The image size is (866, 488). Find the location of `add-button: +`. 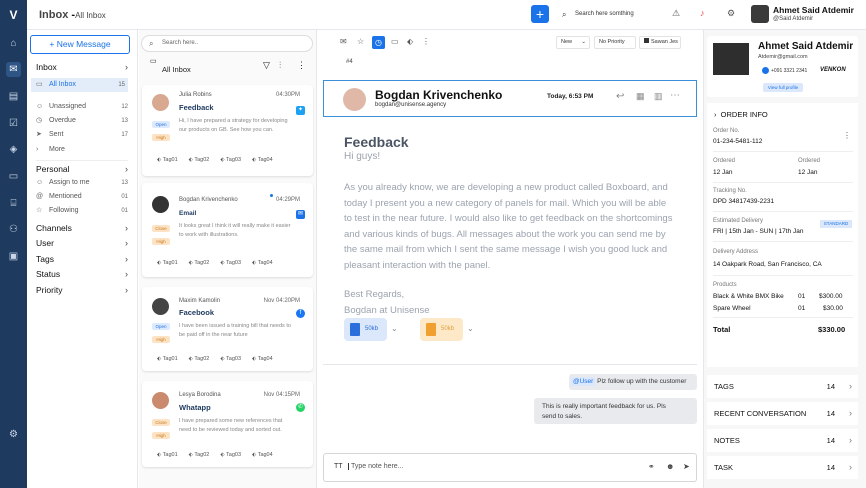

add-button: + is located at coordinates (540, 14).